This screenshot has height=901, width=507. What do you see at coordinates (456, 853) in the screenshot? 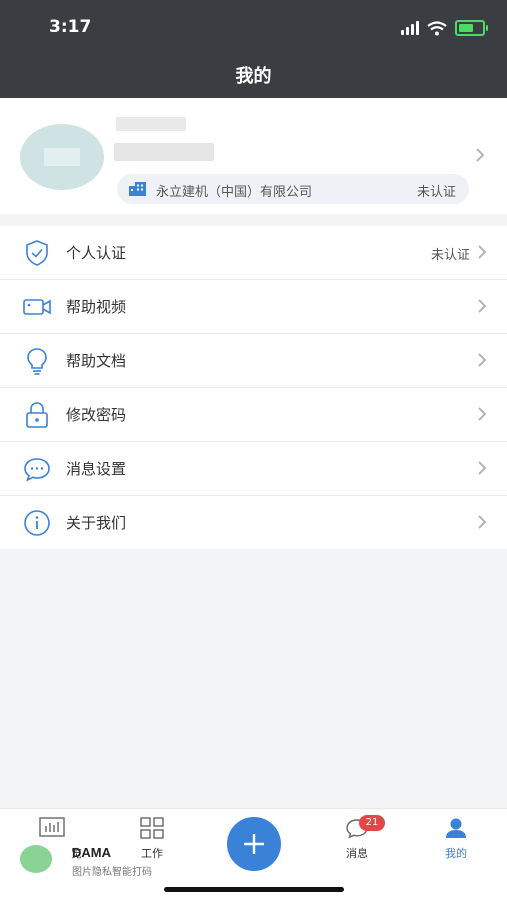
I see `tab-label: 我的` at bounding box center [456, 853].